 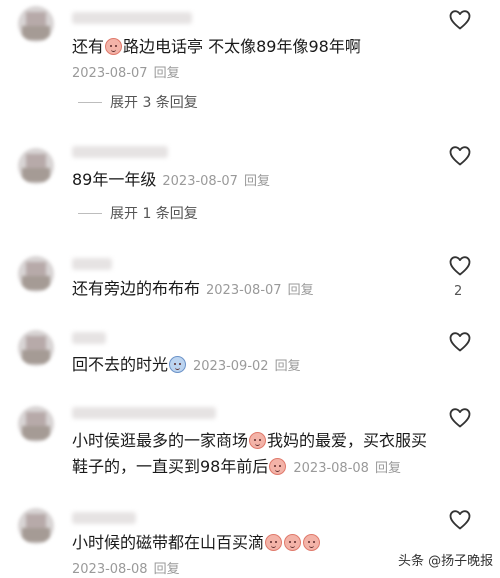 What do you see at coordinates (236, 466) in the screenshot?
I see `comment-text-line2: 鞋子的，一直买到98年前后 2023-08-08 回复` at bounding box center [236, 466].